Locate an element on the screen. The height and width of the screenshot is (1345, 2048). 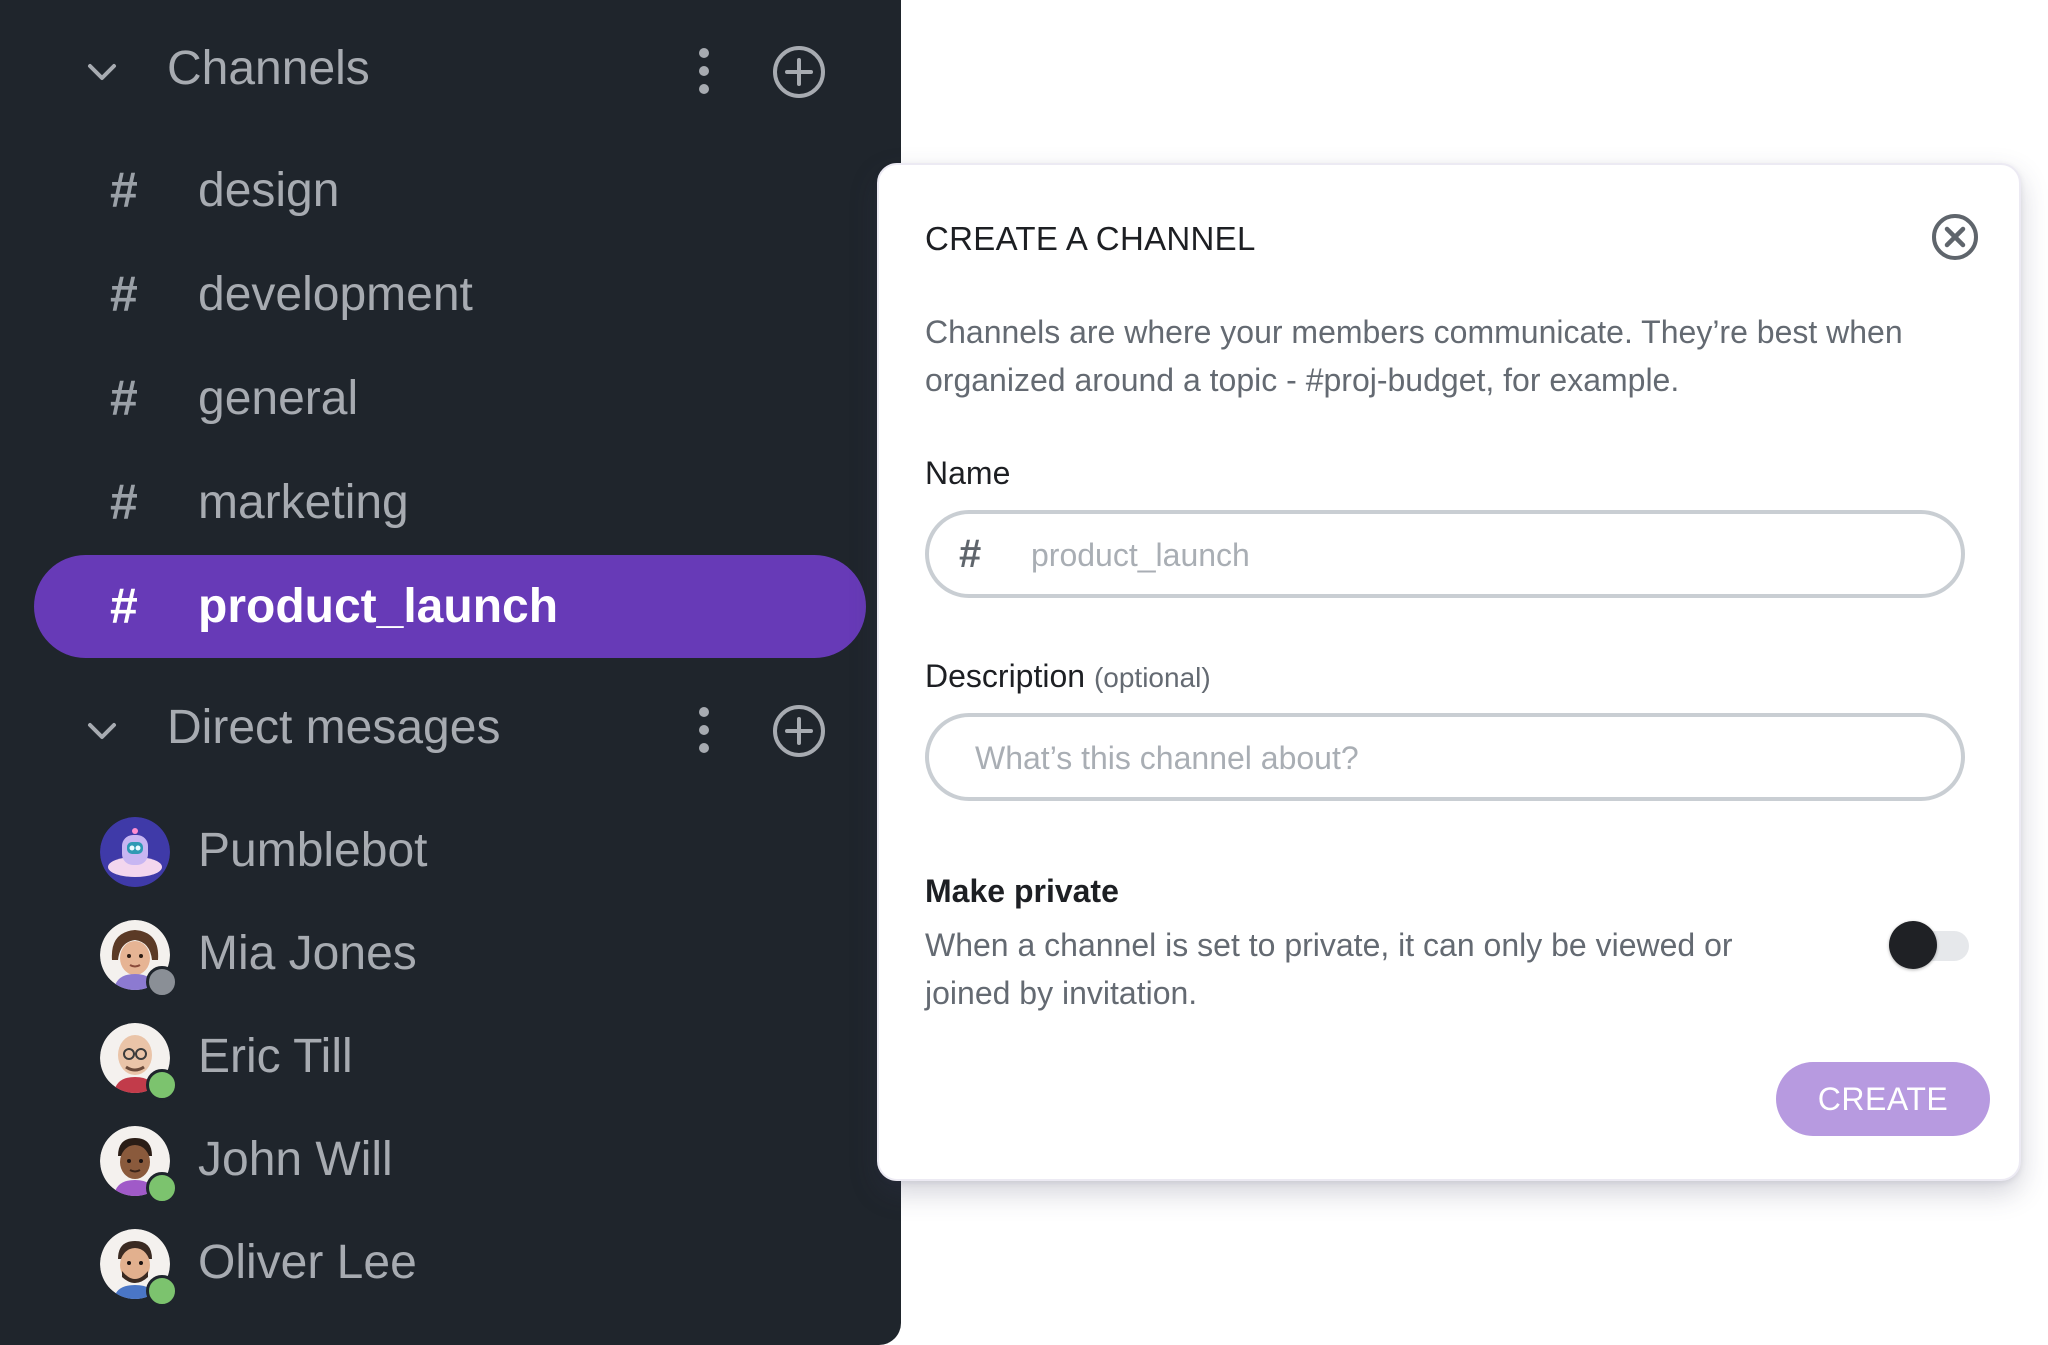
create-button: CREATE is located at coordinates (1883, 1099).